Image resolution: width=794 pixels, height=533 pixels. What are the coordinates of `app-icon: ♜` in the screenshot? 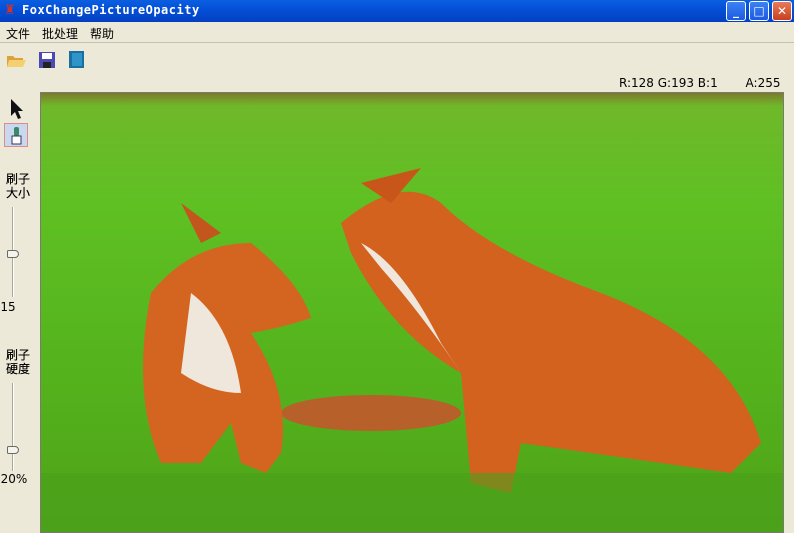 It's located at (10, 10).